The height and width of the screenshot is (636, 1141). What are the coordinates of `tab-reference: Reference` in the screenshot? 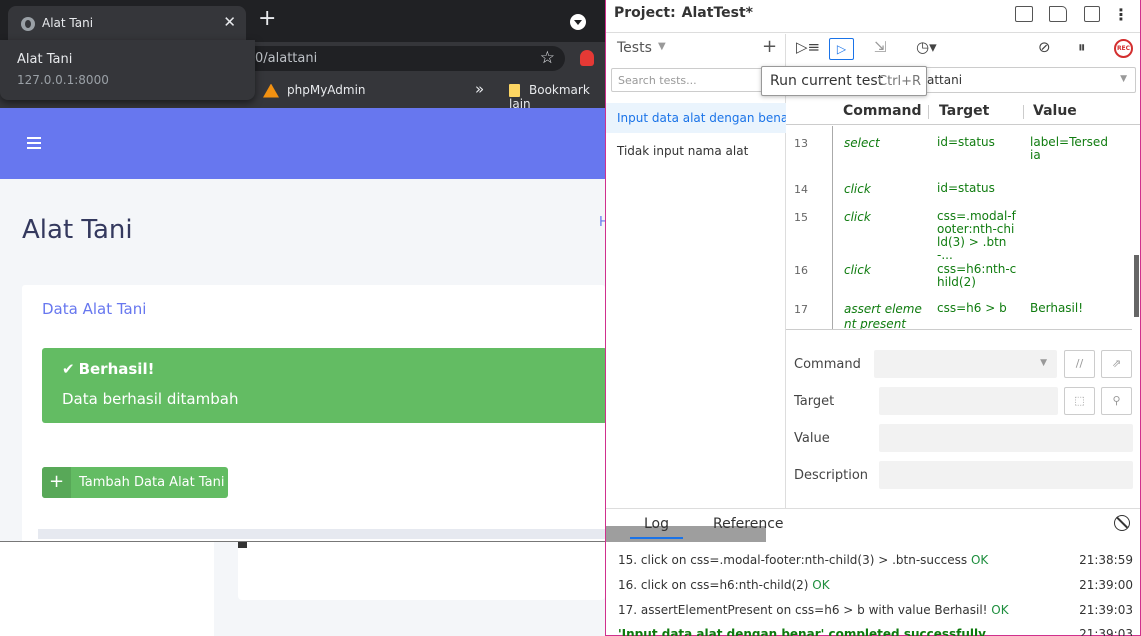 It's located at (748, 524).